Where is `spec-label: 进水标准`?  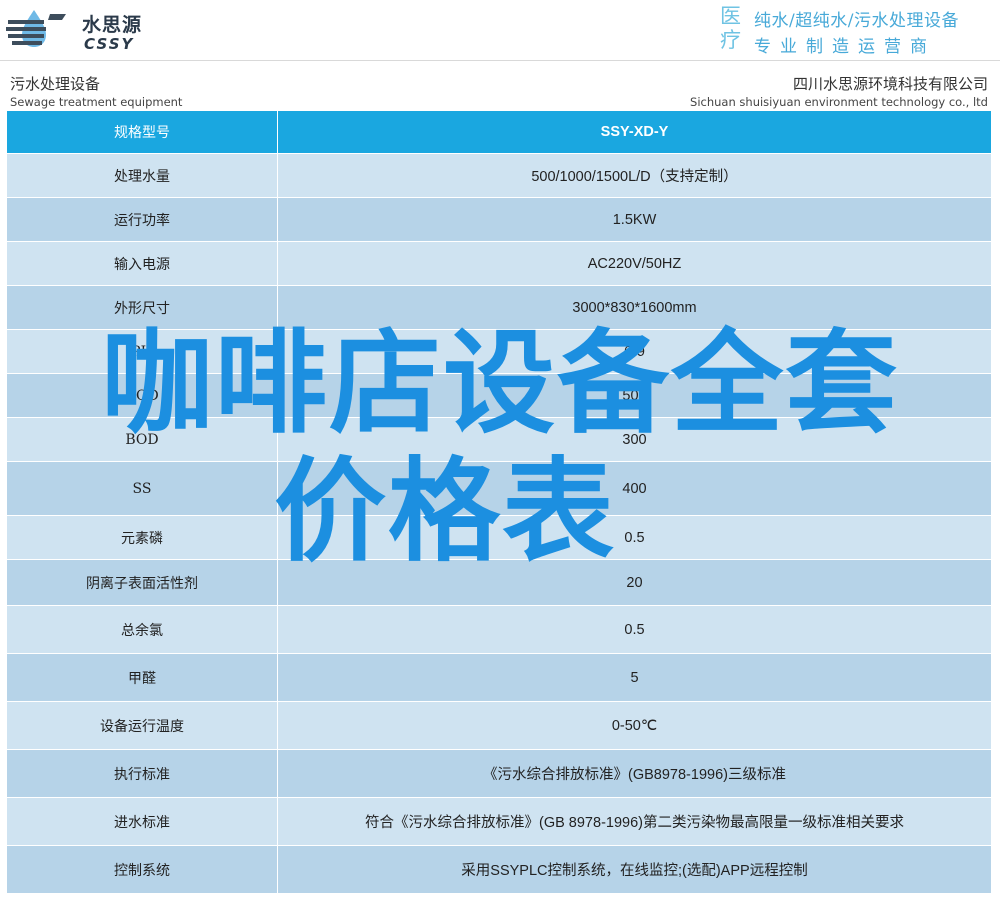
spec-label: 进水标准 is located at coordinates (142, 821).